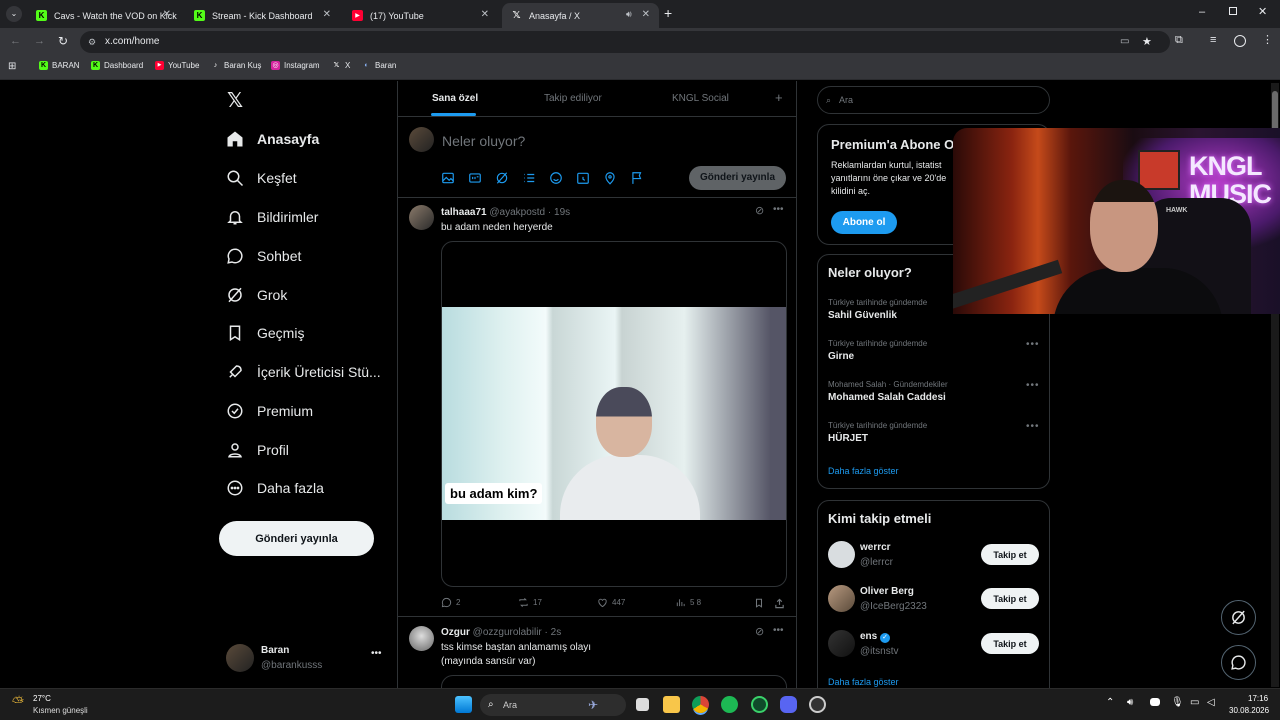  I want to click on vpn-icon, so click(759, 704).